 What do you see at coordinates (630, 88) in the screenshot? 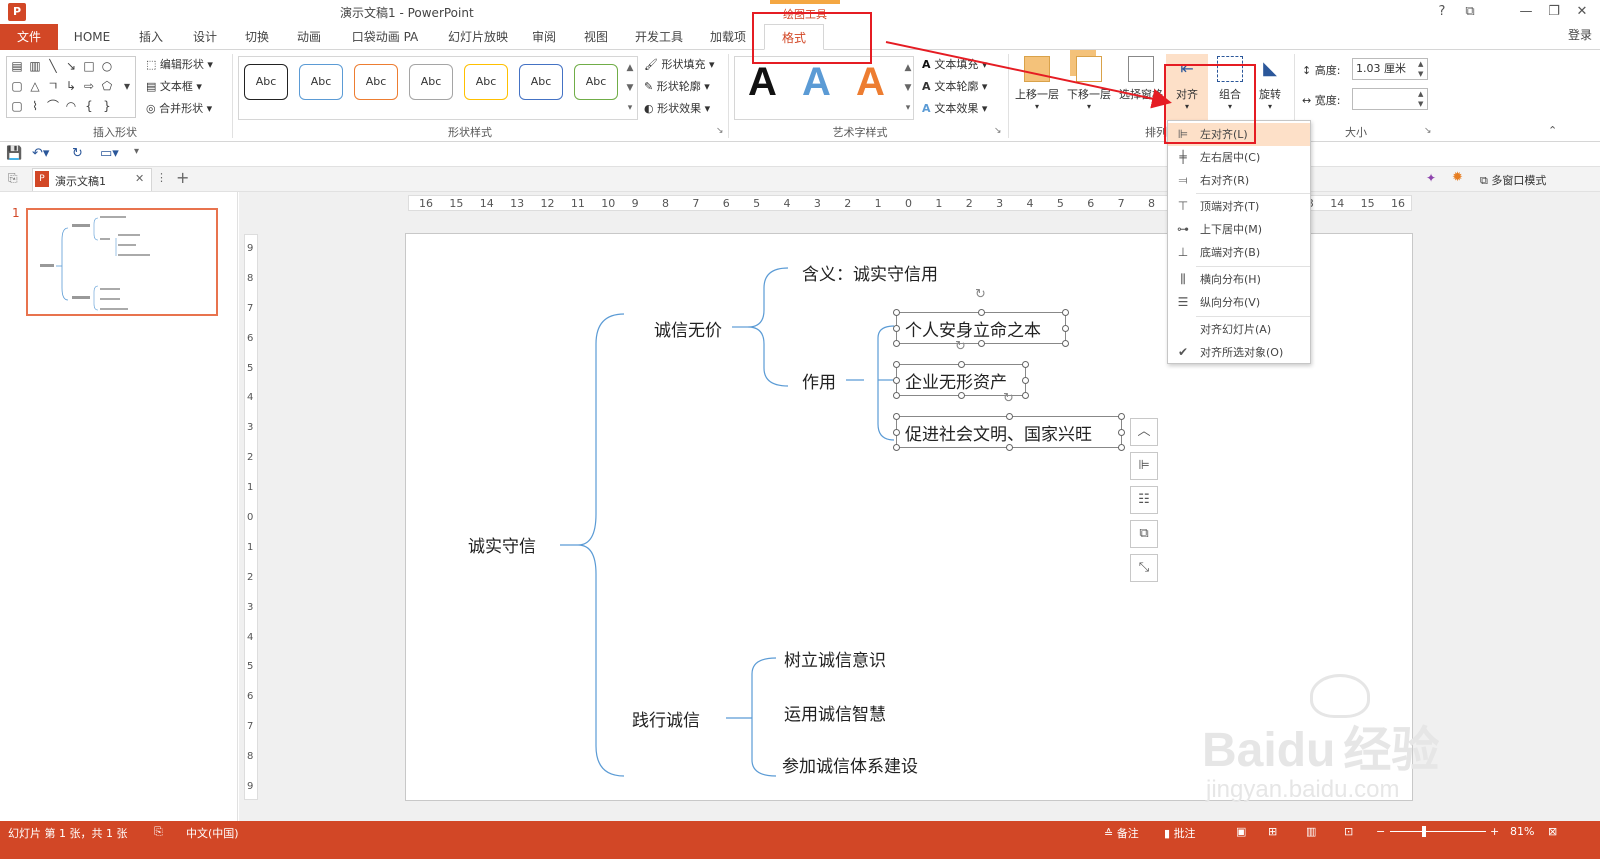
I see `gallery-scroll-icon: ▲ ▼ ▾` at bounding box center [630, 88].